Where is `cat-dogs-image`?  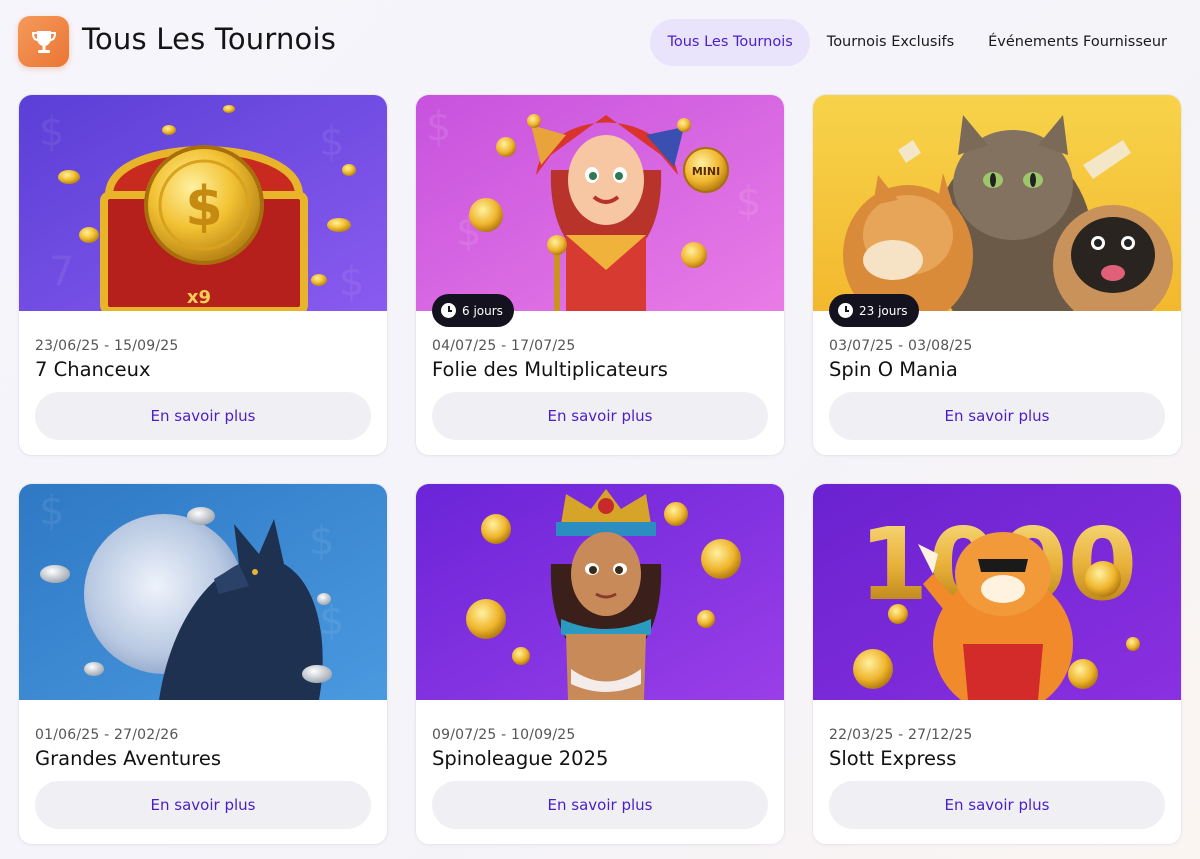
cat-dogs-image is located at coordinates (997, 203).